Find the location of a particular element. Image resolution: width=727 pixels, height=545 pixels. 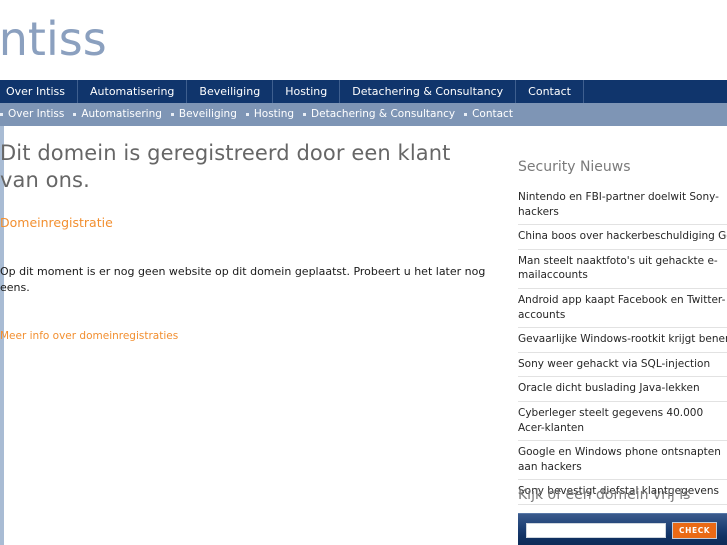

nav-item-beveiliging: Beveiliging is located at coordinates (230, 91).